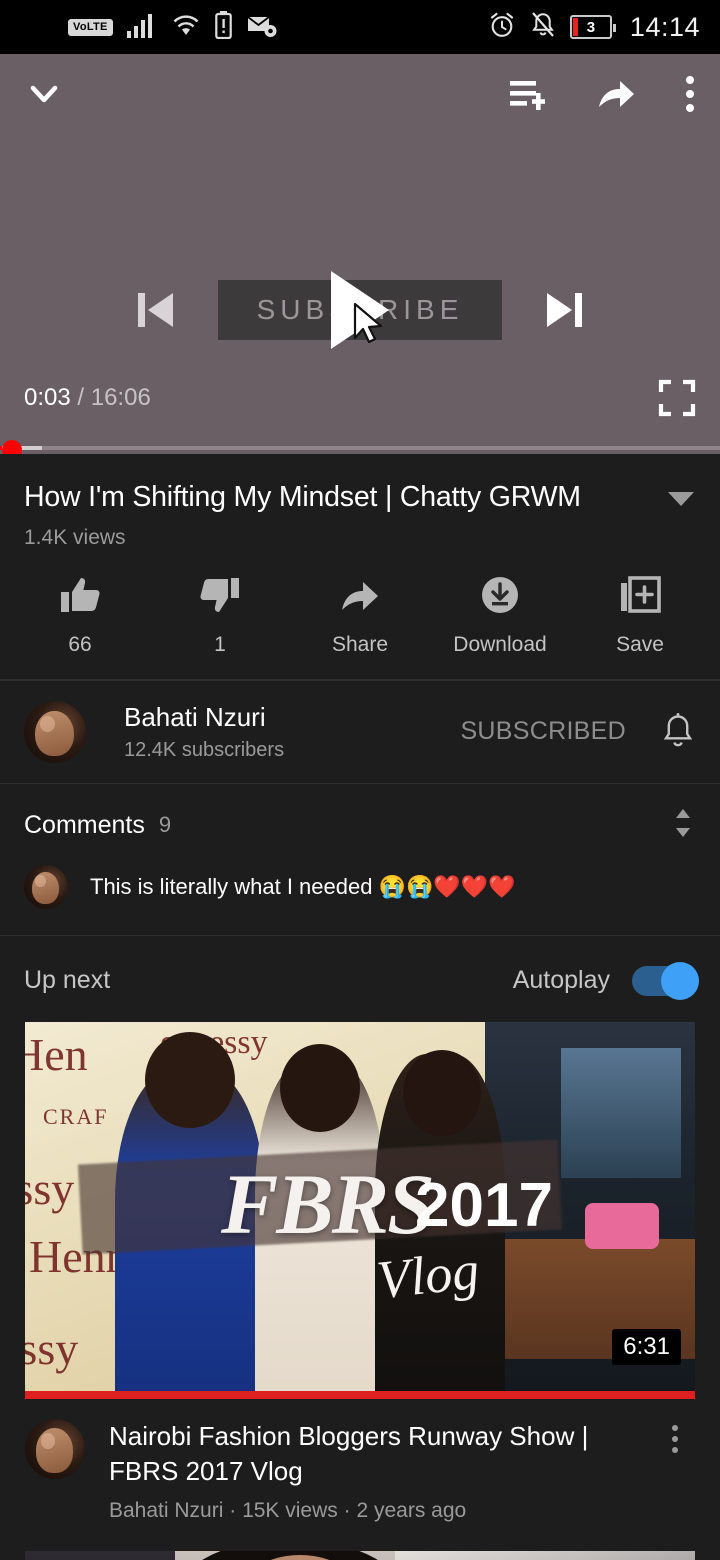 Image resolution: width=720 pixels, height=1560 pixels. Describe the element at coordinates (680, 980) in the screenshot. I see `toggle-knob` at that location.